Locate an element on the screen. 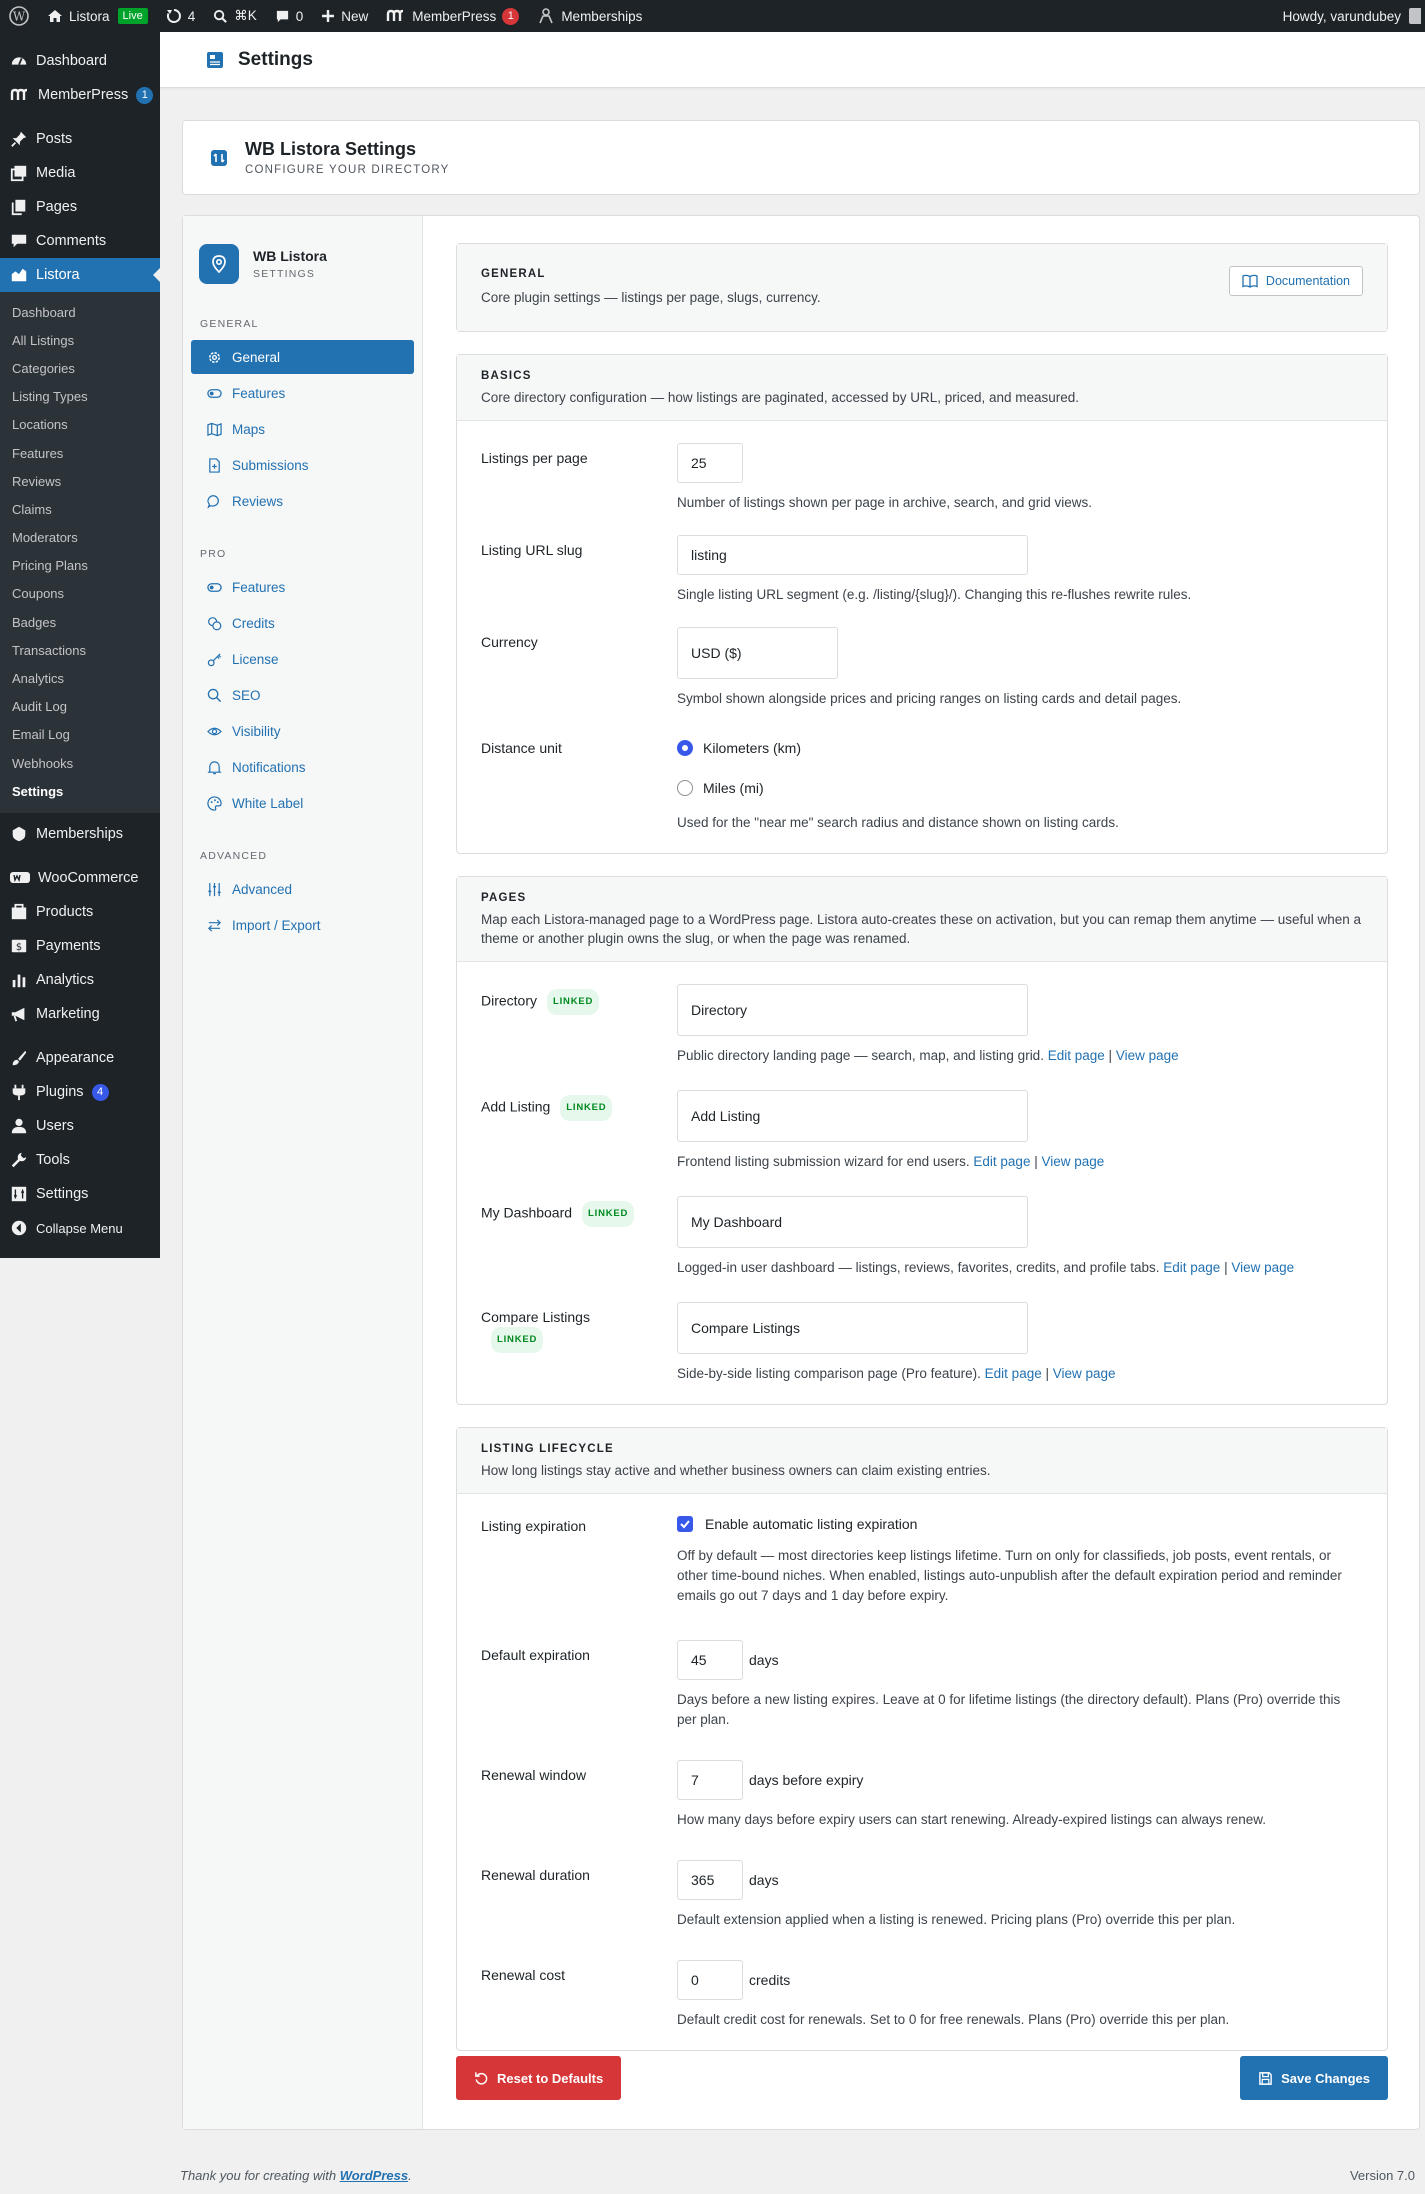 This screenshot has width=1425, height=2194. radio-kilometers: Kilometers (km) is located at coordinates (1020, 748).